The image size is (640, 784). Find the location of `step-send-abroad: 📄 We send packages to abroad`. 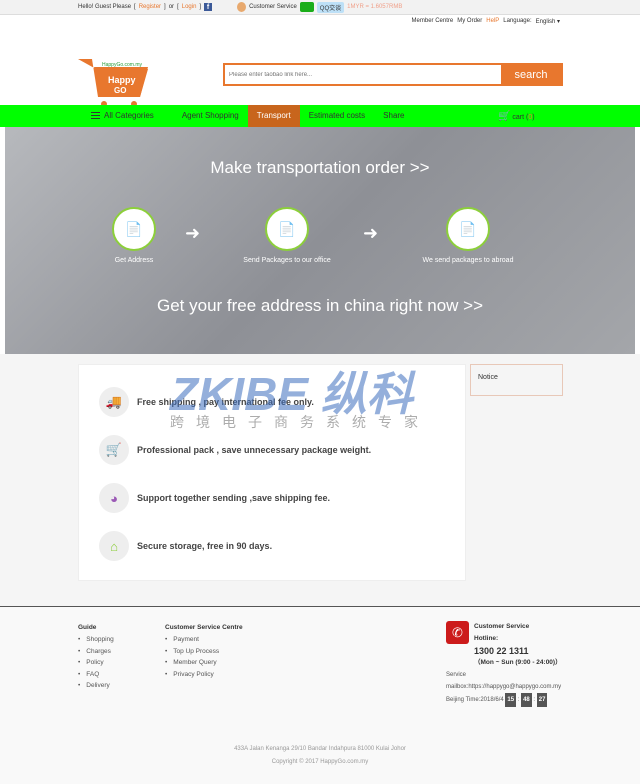

step-send-abroad: 📄 We send packages to abroad is located at coordinates (468, 235).